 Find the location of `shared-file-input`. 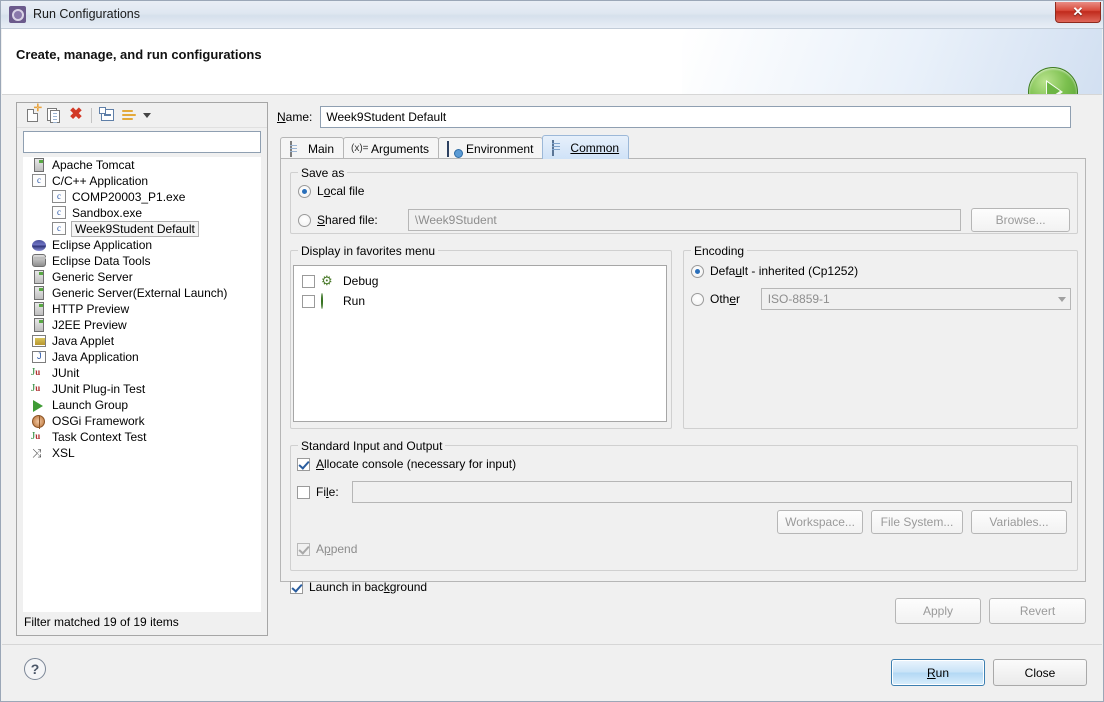

shared-file-input is located at coordinates (684, 220).